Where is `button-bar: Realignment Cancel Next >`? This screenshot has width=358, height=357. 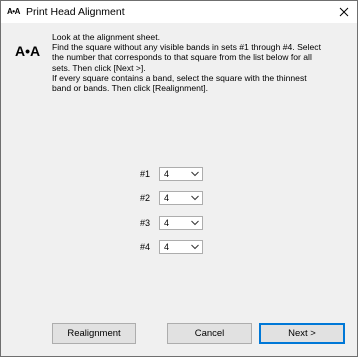 button-bar: Realignment Cancel Next > is located at coordinates (179, 330).